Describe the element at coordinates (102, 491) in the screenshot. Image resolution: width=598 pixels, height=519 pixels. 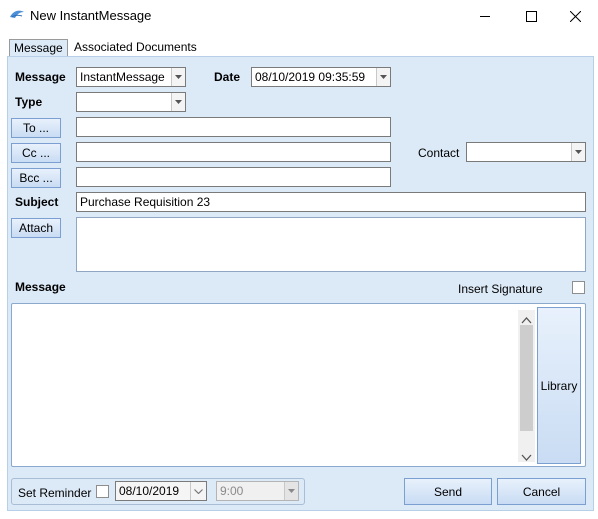
I see `set-reminder-checkbox` at that location.